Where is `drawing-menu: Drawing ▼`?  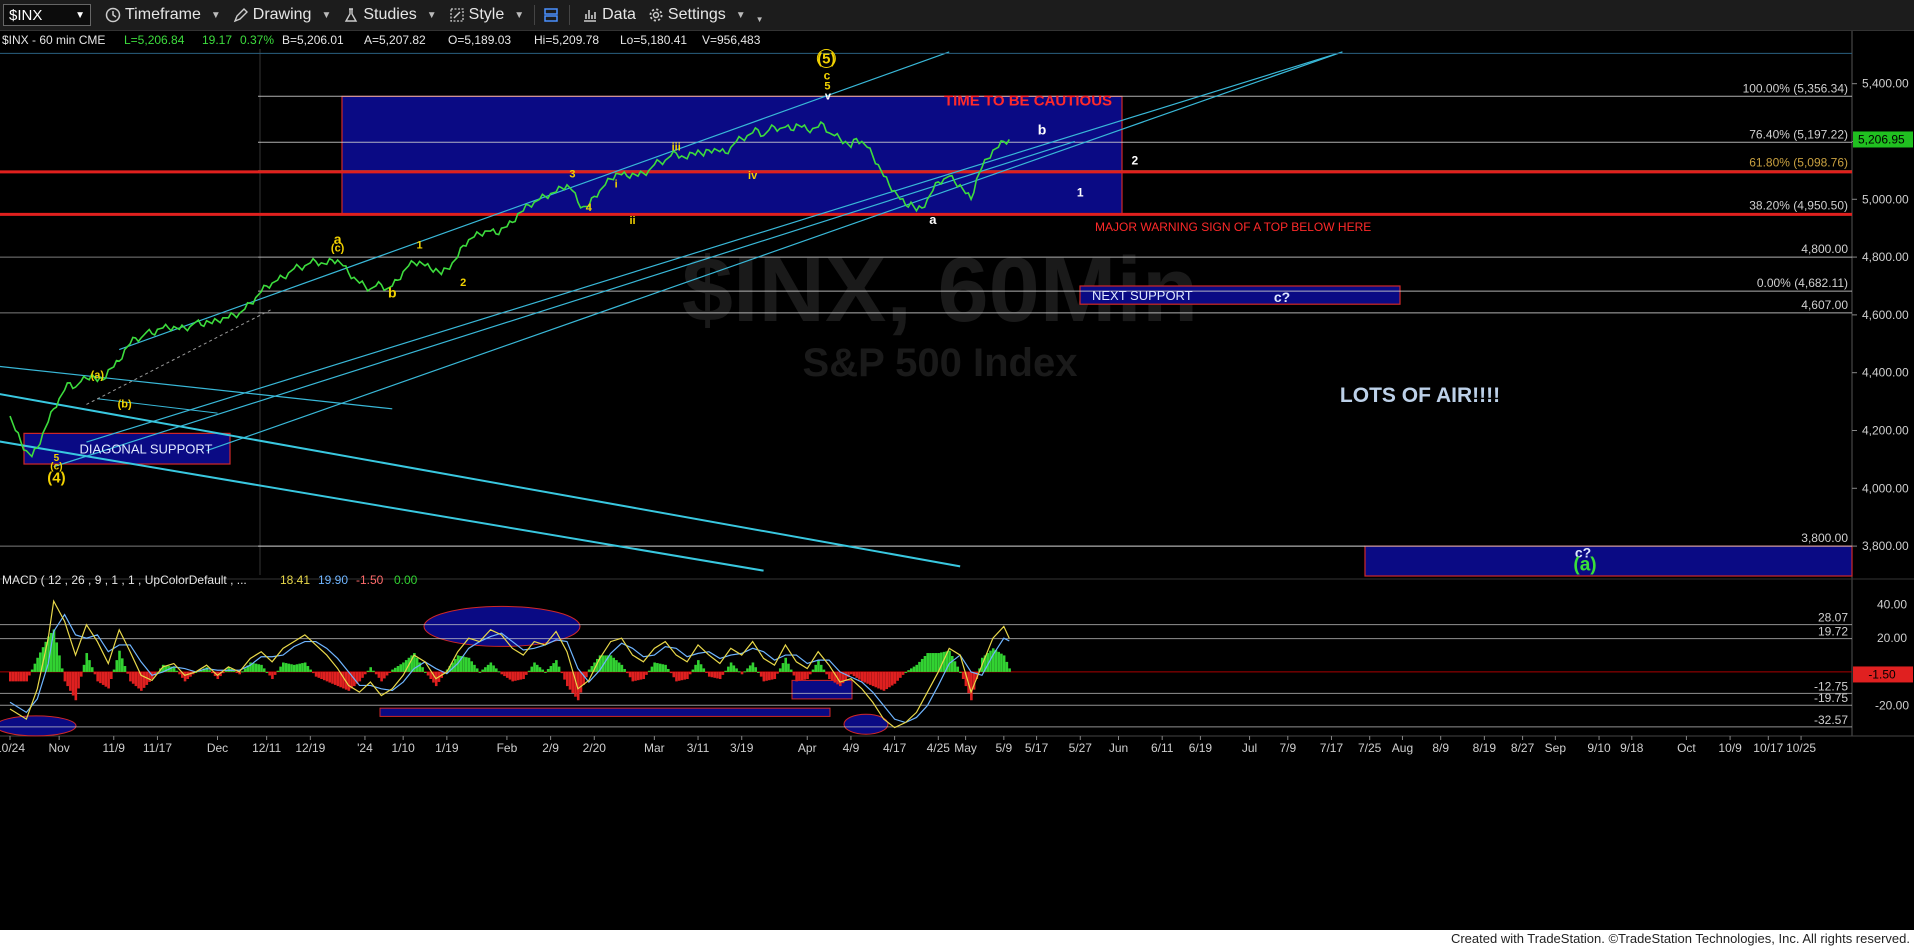 drawing-menu: Drawing ▼ is located at coordinates (282, 15).